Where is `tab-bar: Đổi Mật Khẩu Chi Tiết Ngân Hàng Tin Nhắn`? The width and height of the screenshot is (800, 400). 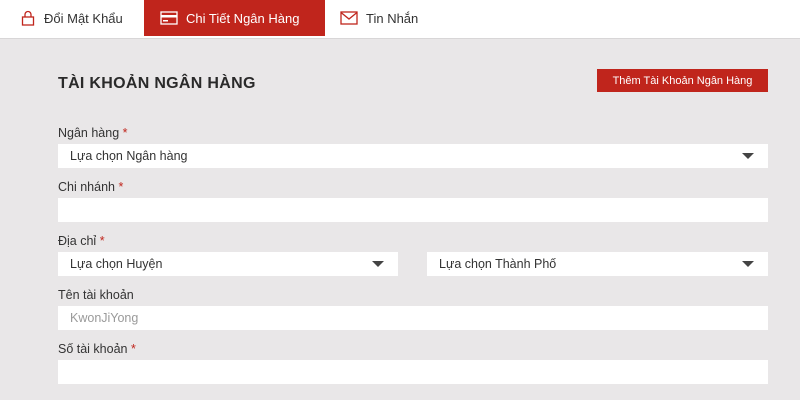 tab-bar: Đổi Mật Khẩu Chi Tiết Ngân Hàng Tin Nhắn is located at coordinates (400, 19).